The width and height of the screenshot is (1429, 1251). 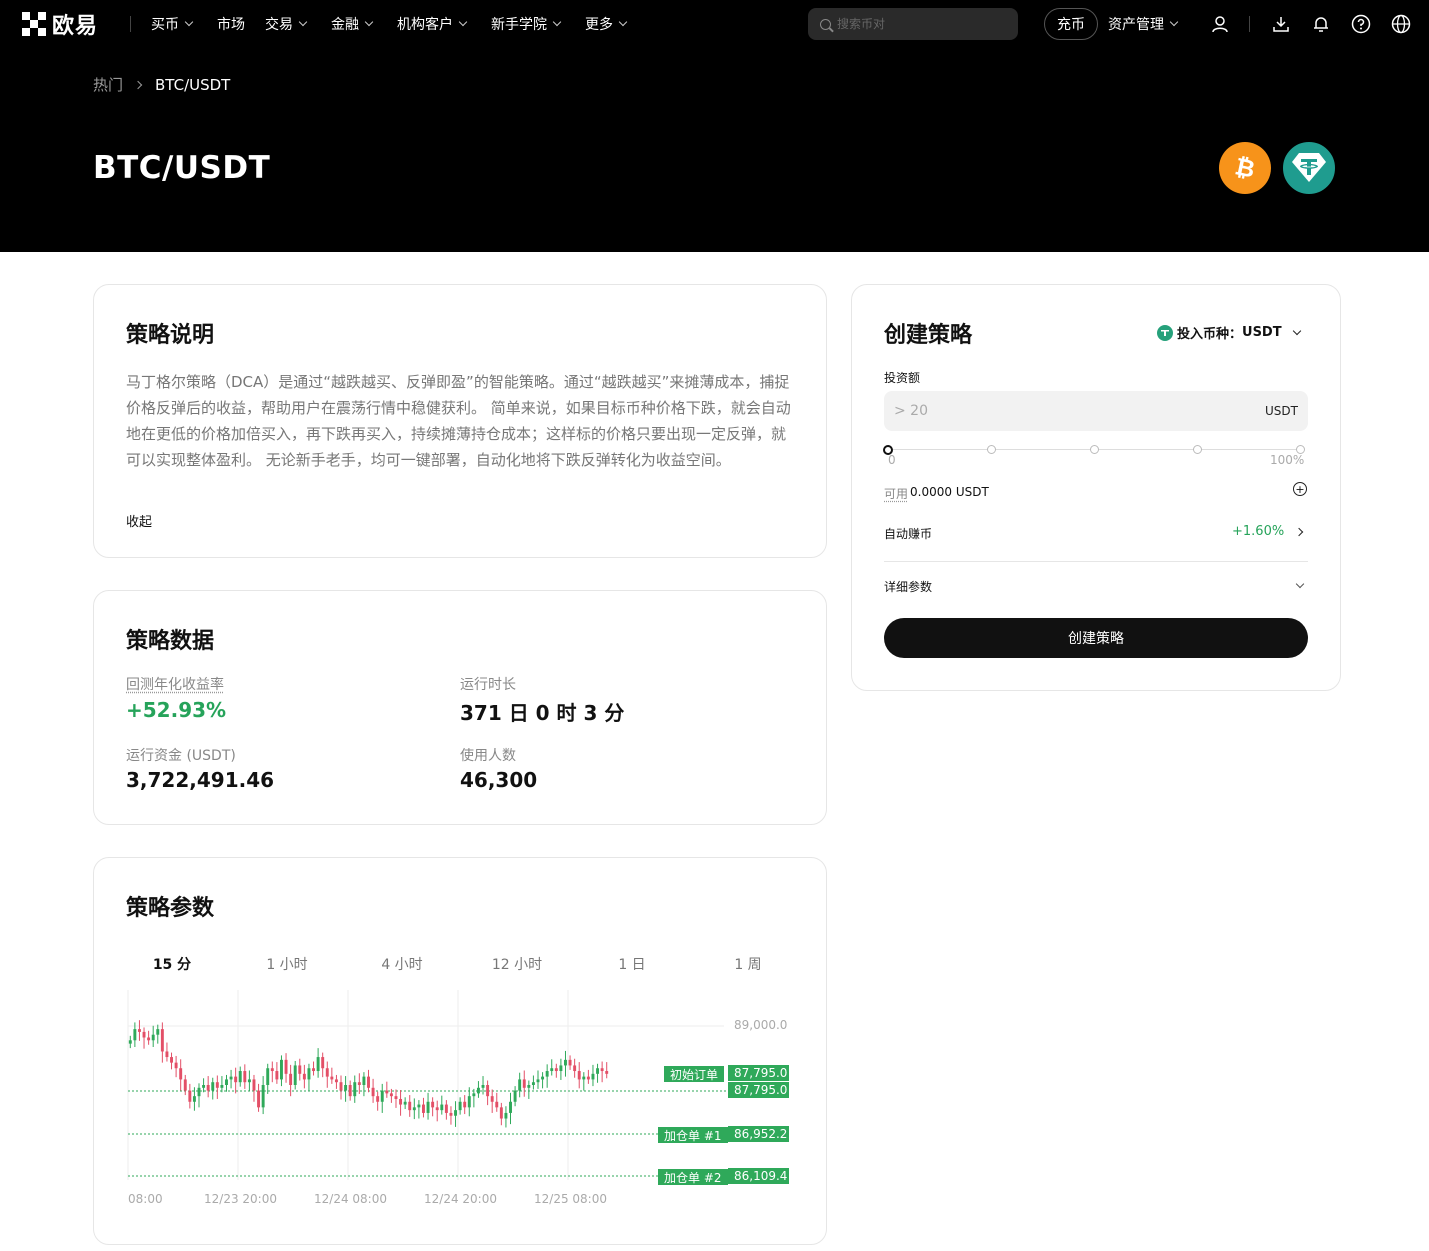 I want to click on add-order-1-label: 加仓单 #1, so click(x=693, y=1135).